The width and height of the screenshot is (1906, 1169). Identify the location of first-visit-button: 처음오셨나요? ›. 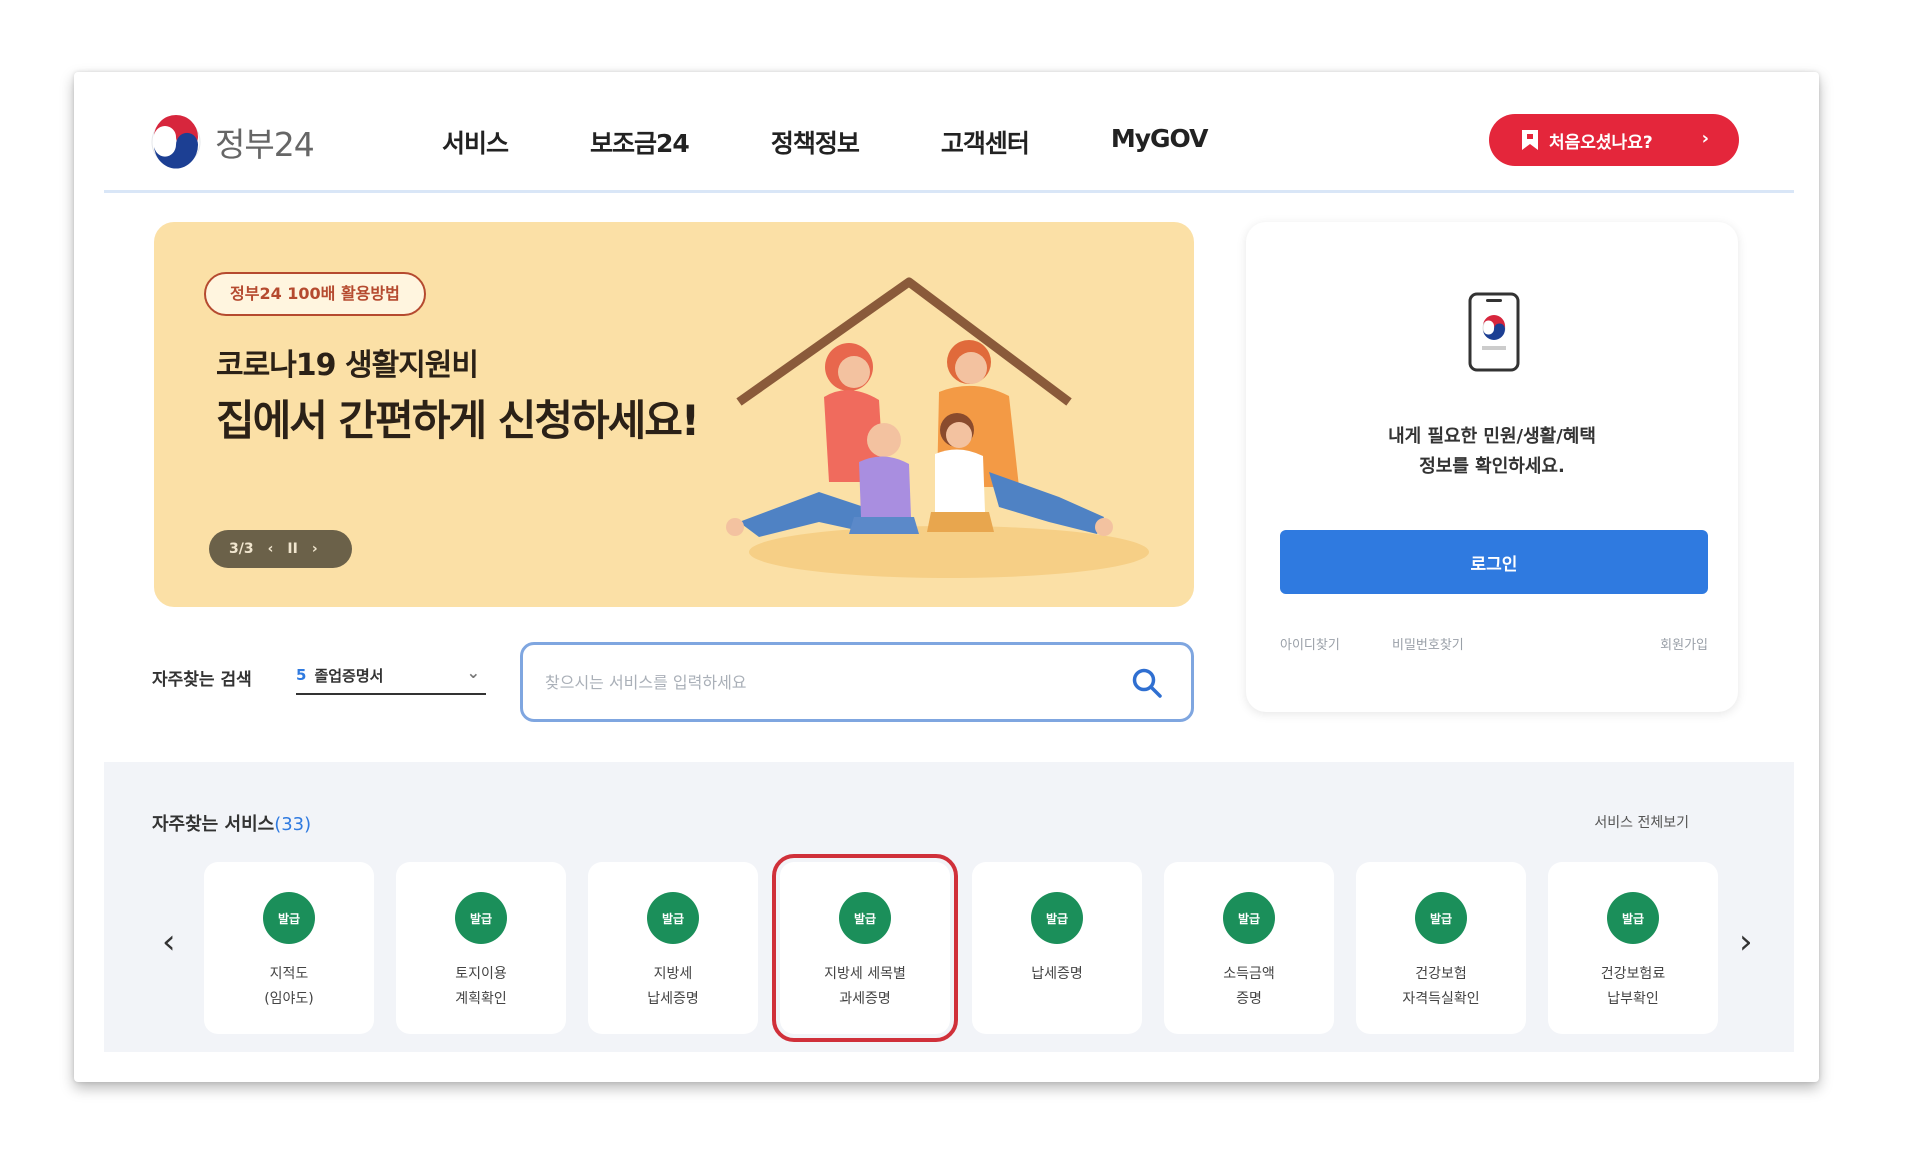
(1614, 140).